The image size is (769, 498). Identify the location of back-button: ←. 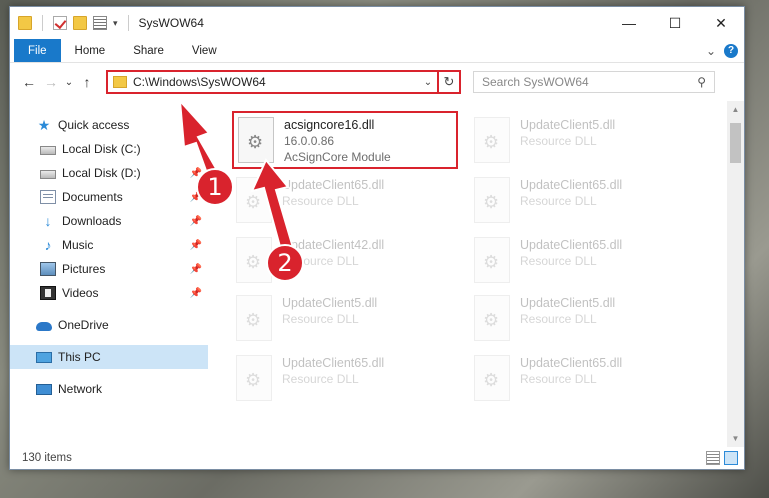
(29, 82).